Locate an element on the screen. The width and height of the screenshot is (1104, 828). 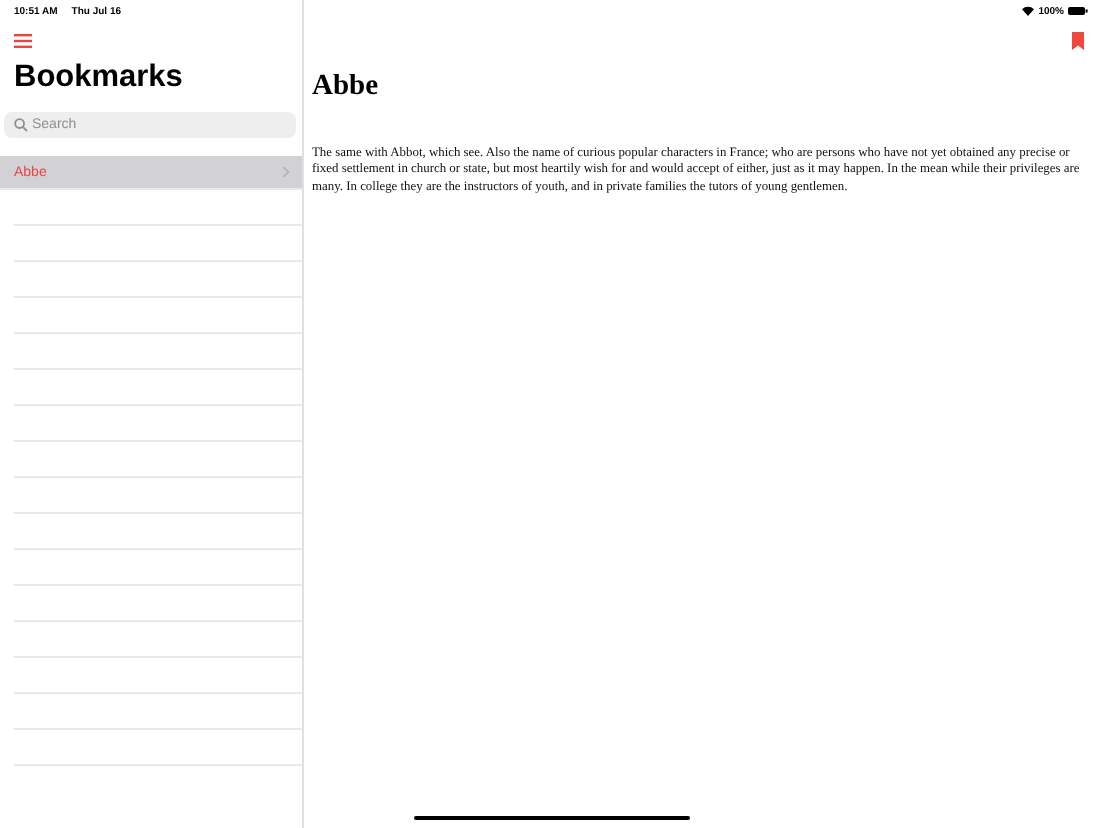
bookmark-icon is located at coordinates (1078, 41).